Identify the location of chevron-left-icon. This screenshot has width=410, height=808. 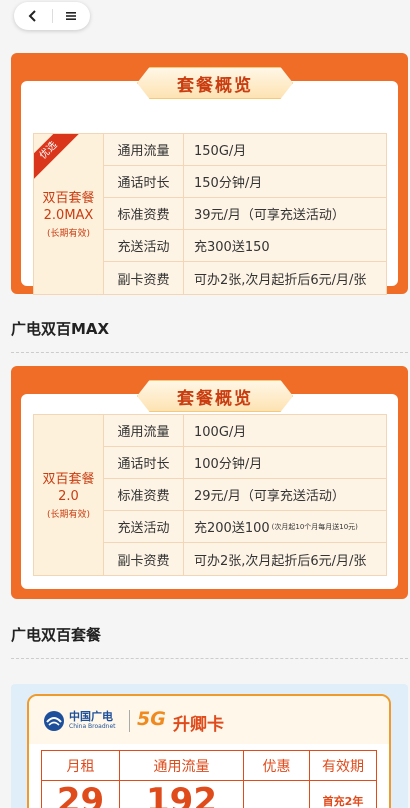
(32, 16).